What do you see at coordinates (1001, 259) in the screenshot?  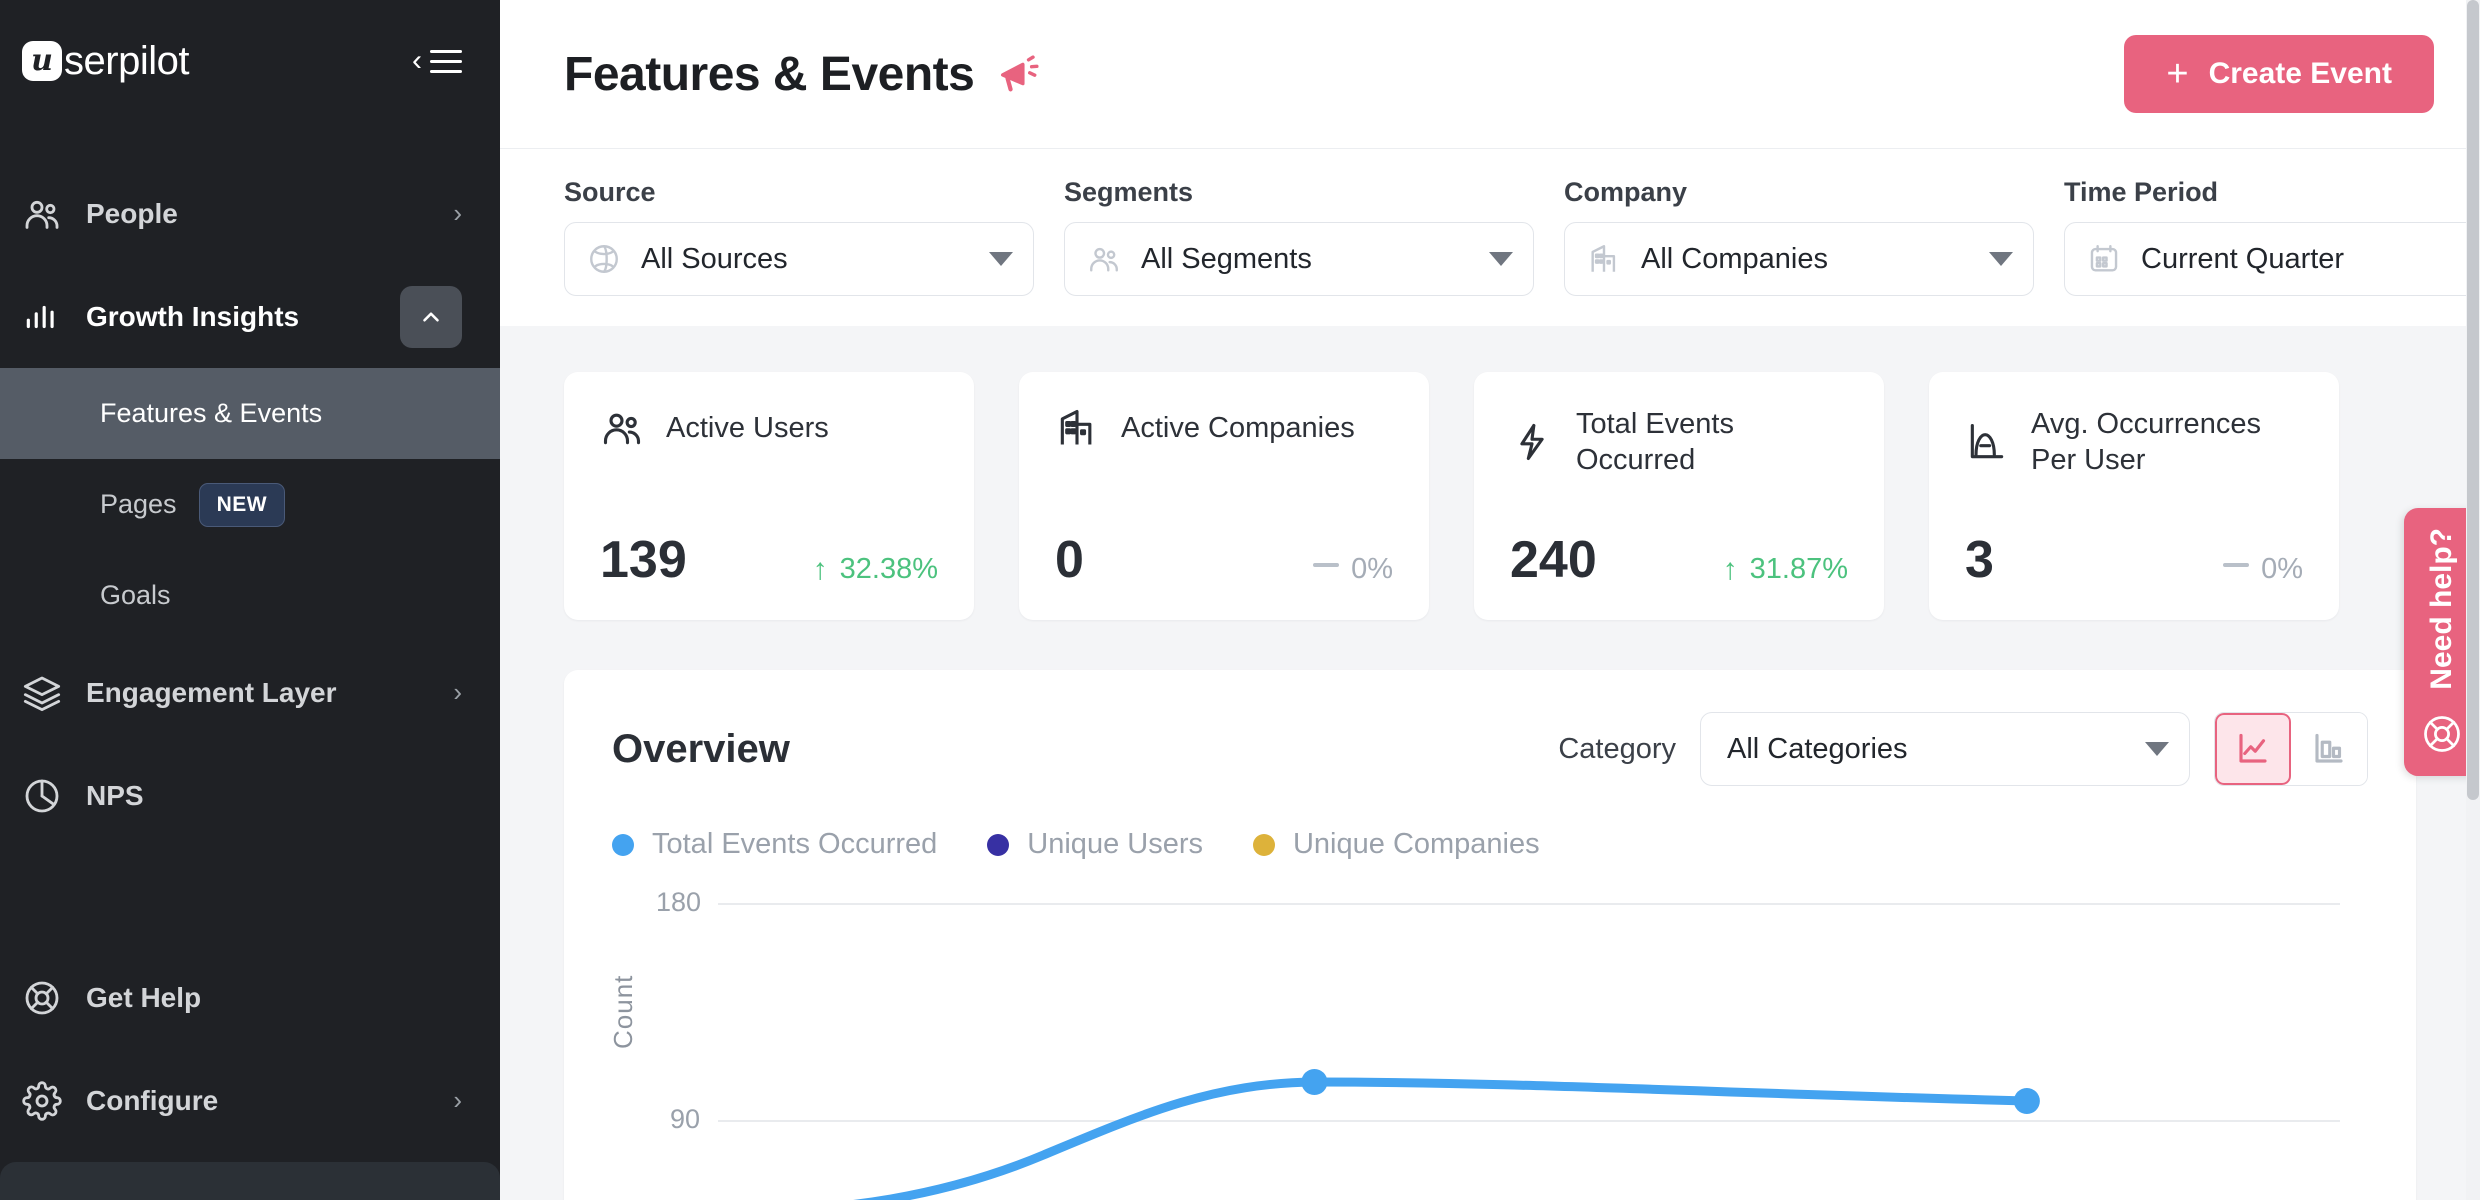 I see `chevron-down-icon-source` at bounding box center [1001, 259].